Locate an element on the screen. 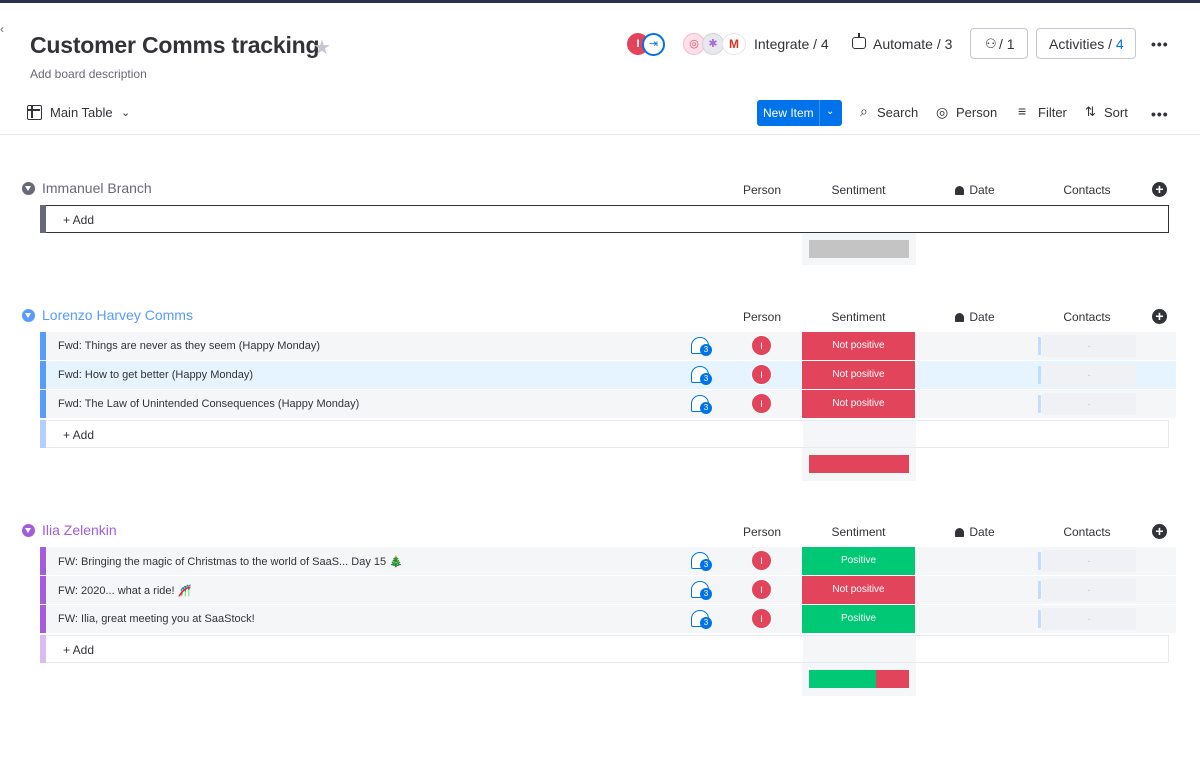  filter-button: Filter is located at coordinates (1052, 112).